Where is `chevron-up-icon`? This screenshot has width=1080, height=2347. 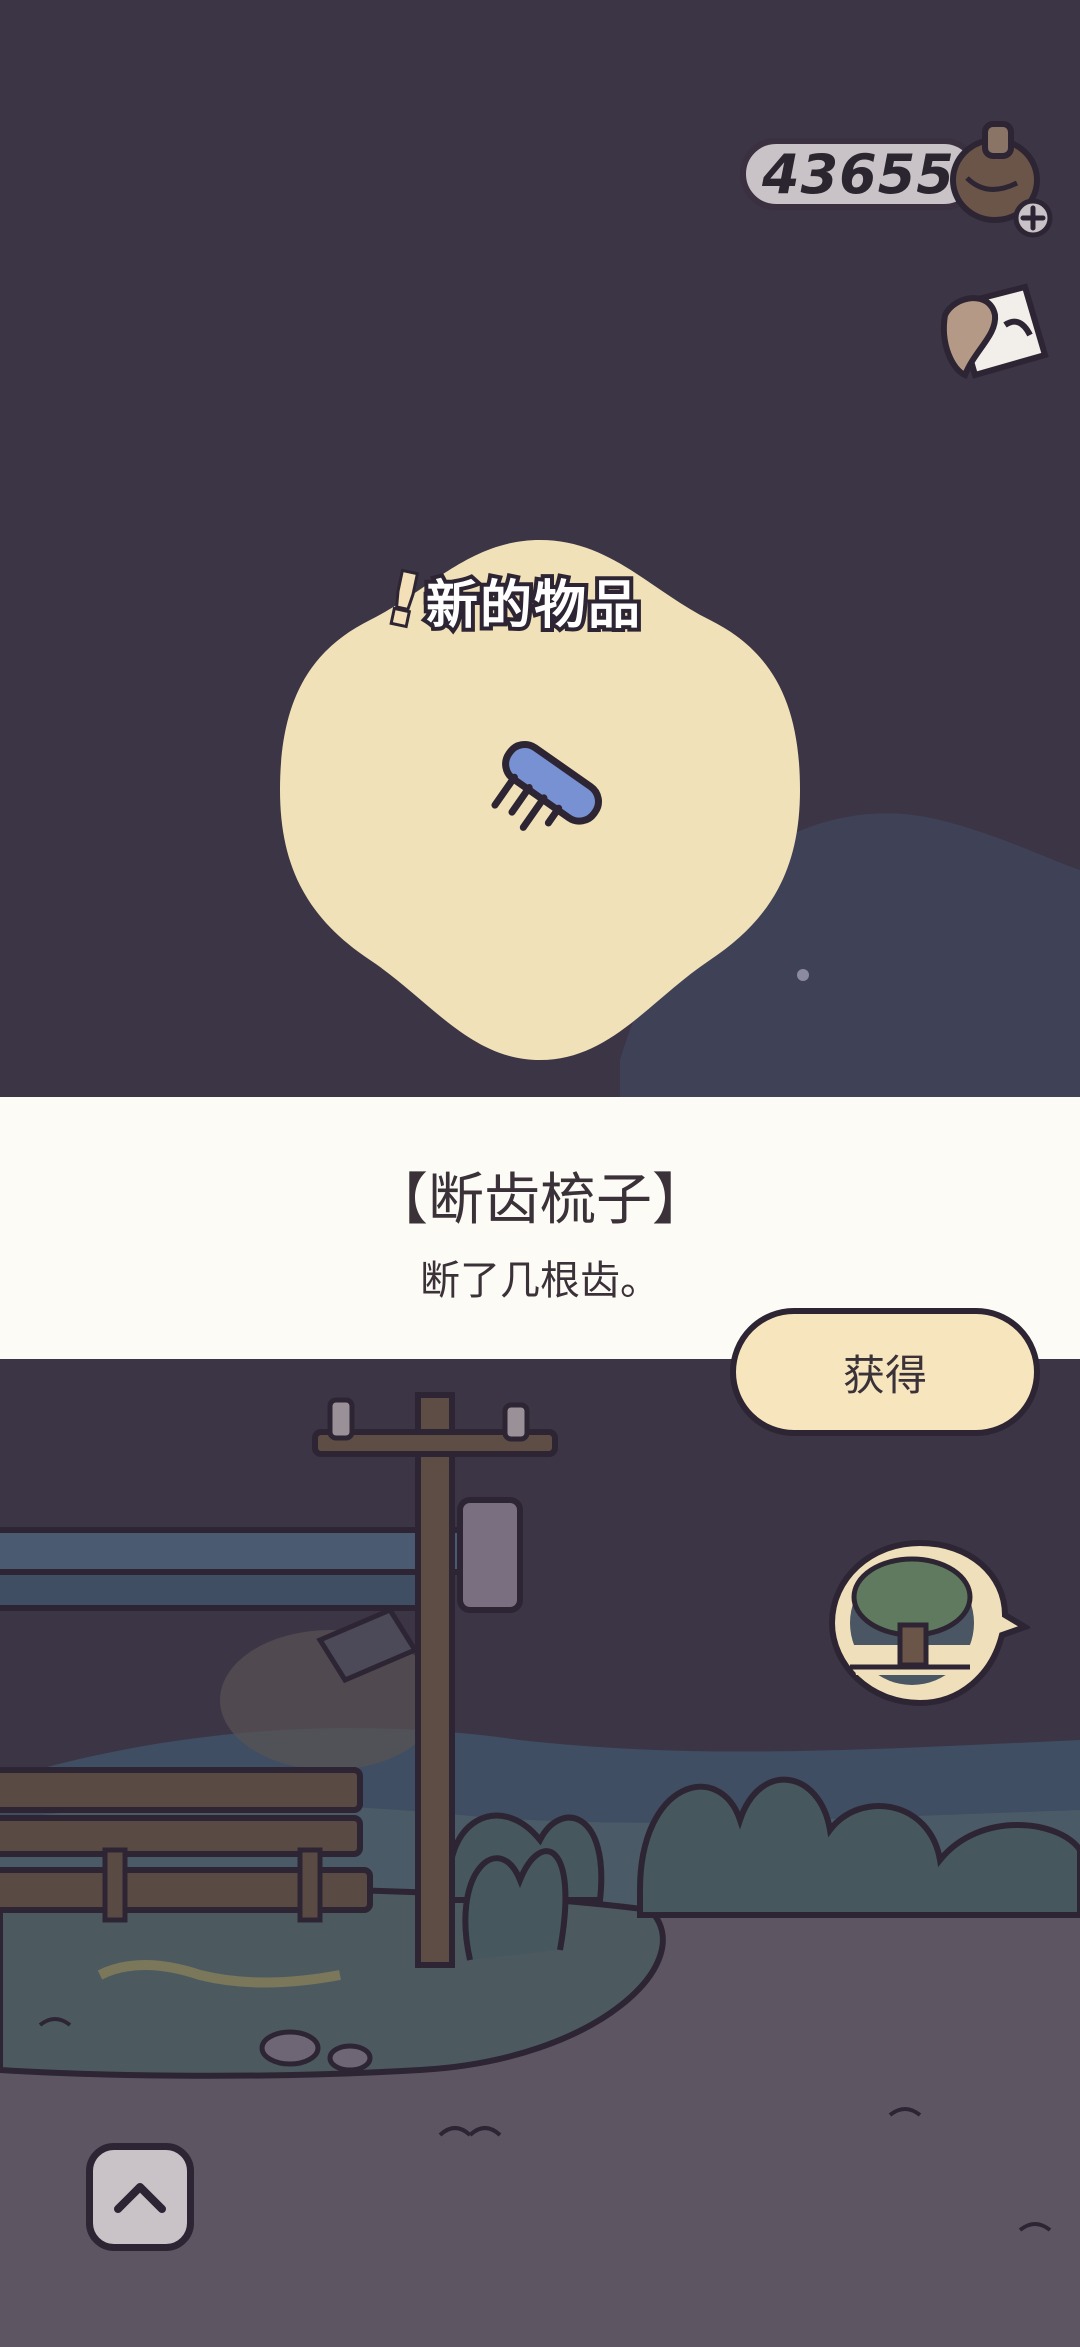 chevron-up-icon is located at coordinates (140, 2198).